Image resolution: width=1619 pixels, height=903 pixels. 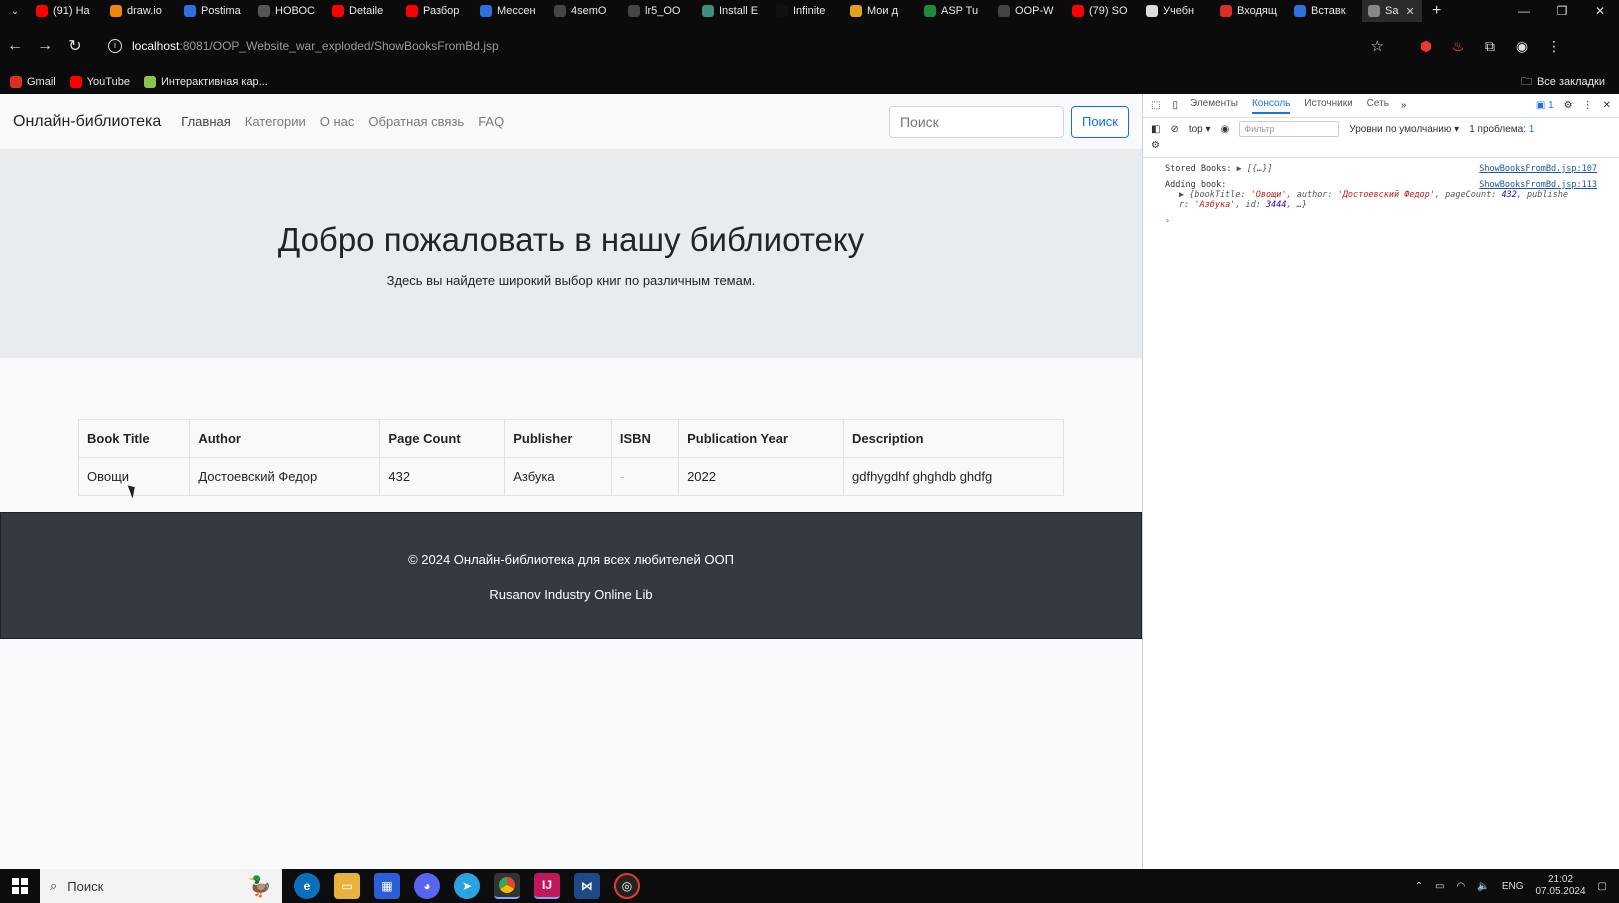 I want to click on log-object: ▶ [{…}], so click(x=1255, y=169).